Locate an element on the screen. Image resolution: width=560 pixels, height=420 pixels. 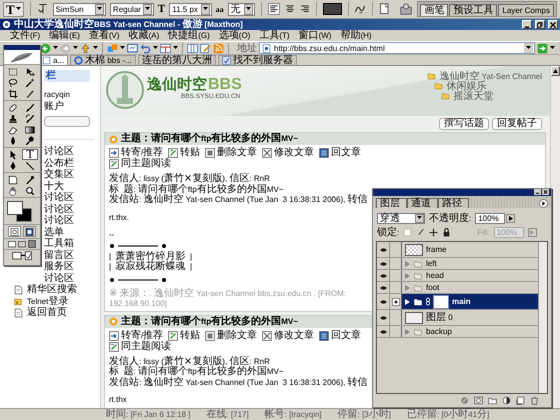
post-source: ※ 来源：. 逸仙时空 Yat-sen Channel bbs.zsu.edu.cn . [FROM: 192.168.90.100] is located at coordinates (228, 298).